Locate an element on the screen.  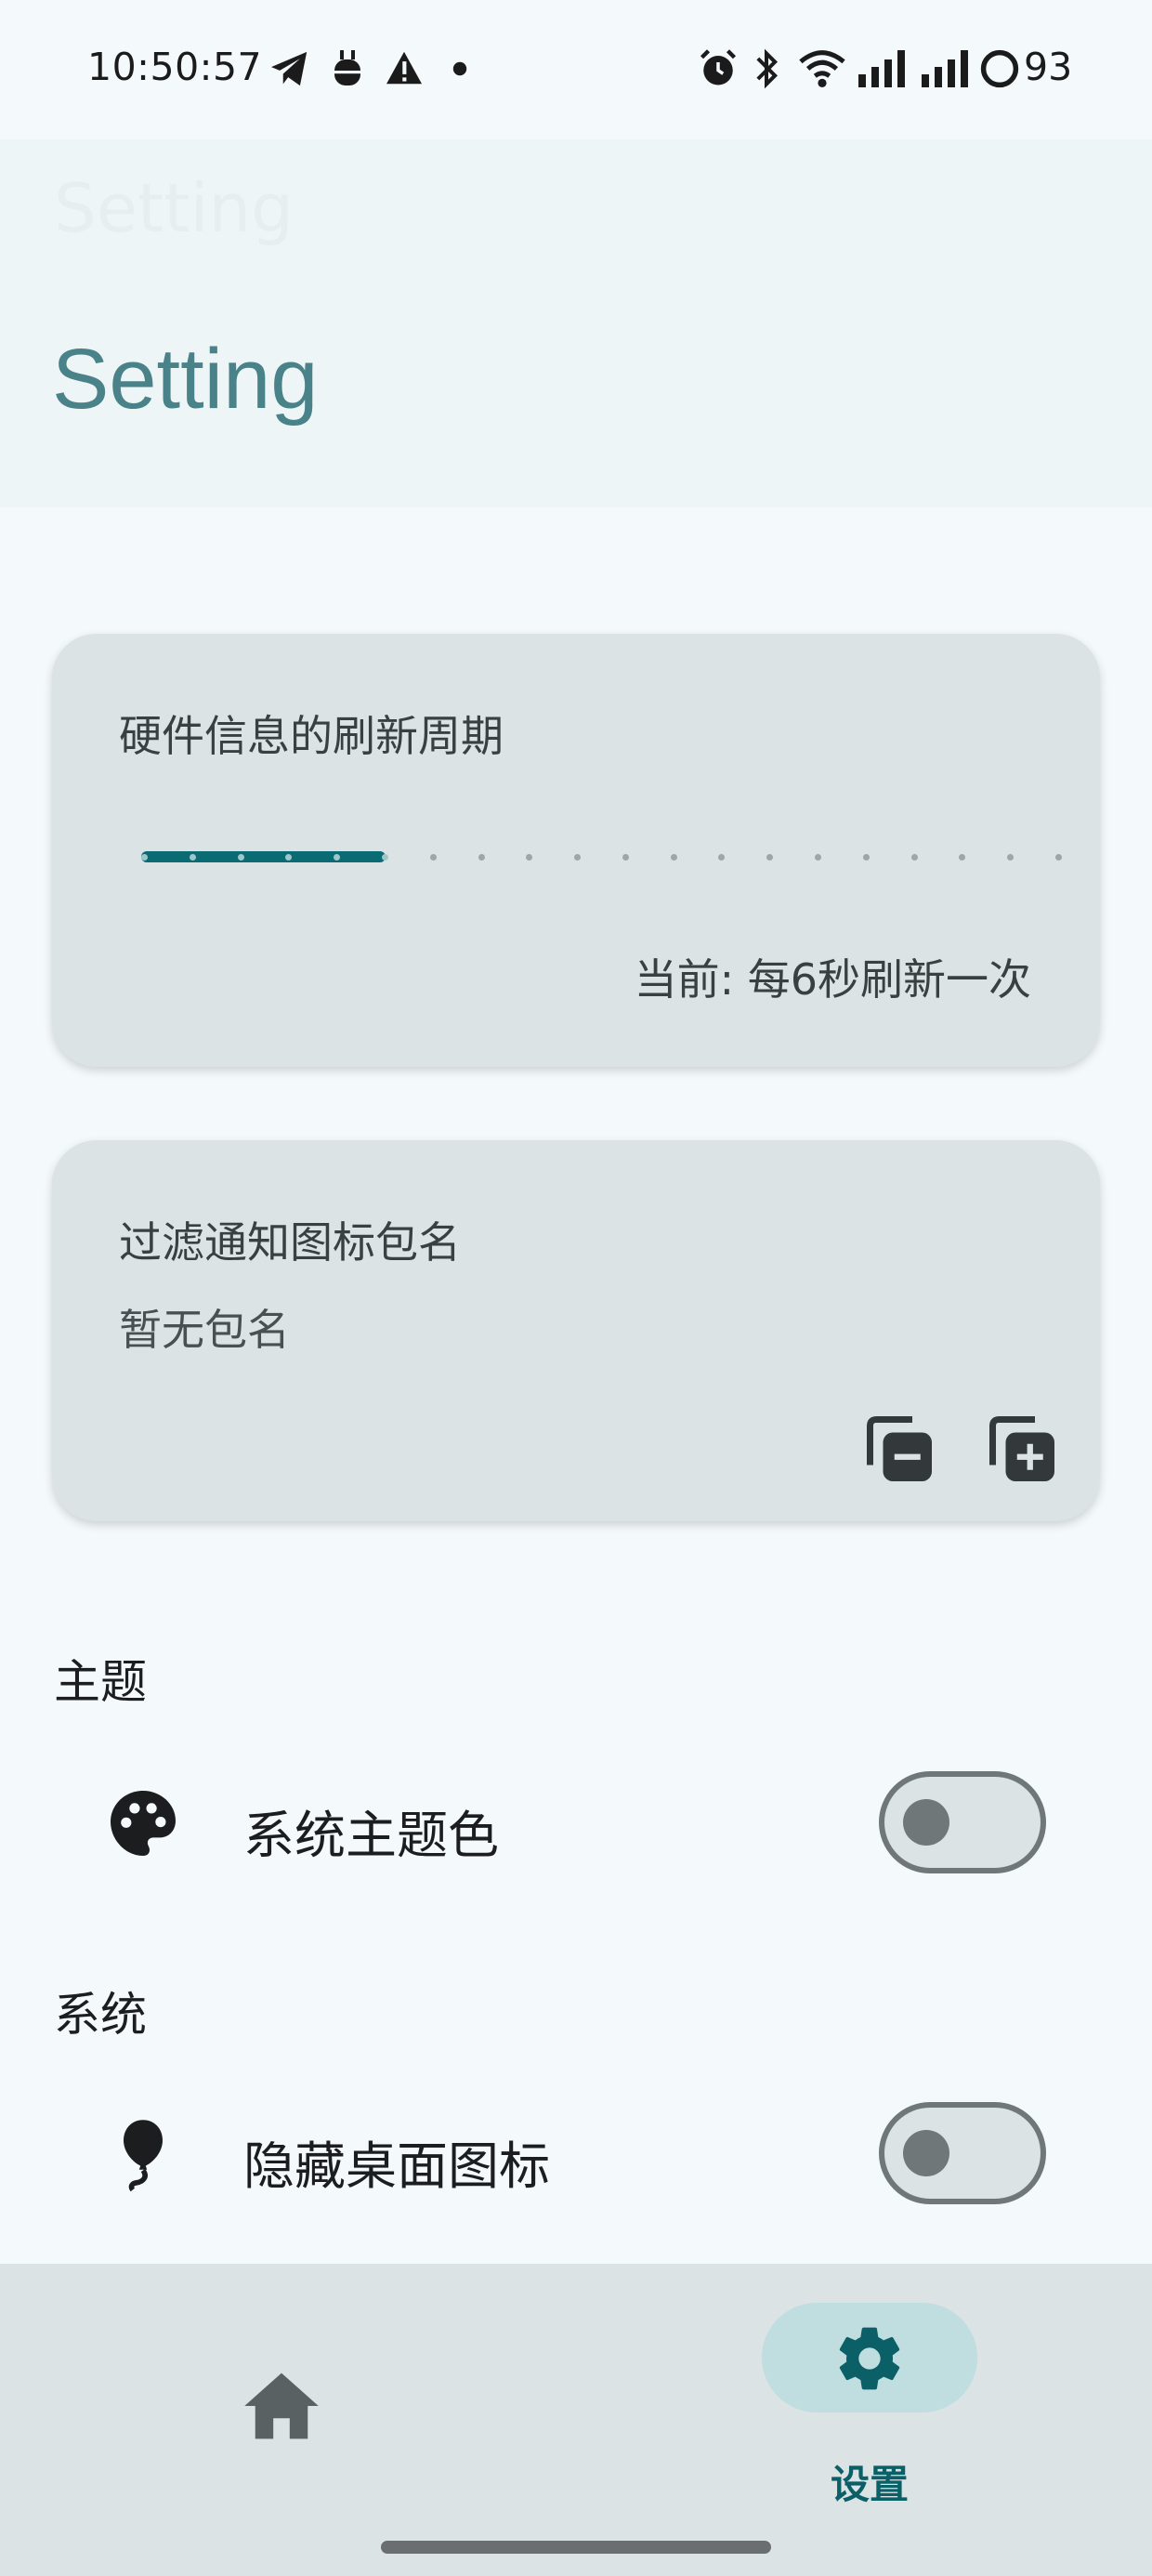
bottom-navigation: 设置 is located at coordinates (576, 2420).